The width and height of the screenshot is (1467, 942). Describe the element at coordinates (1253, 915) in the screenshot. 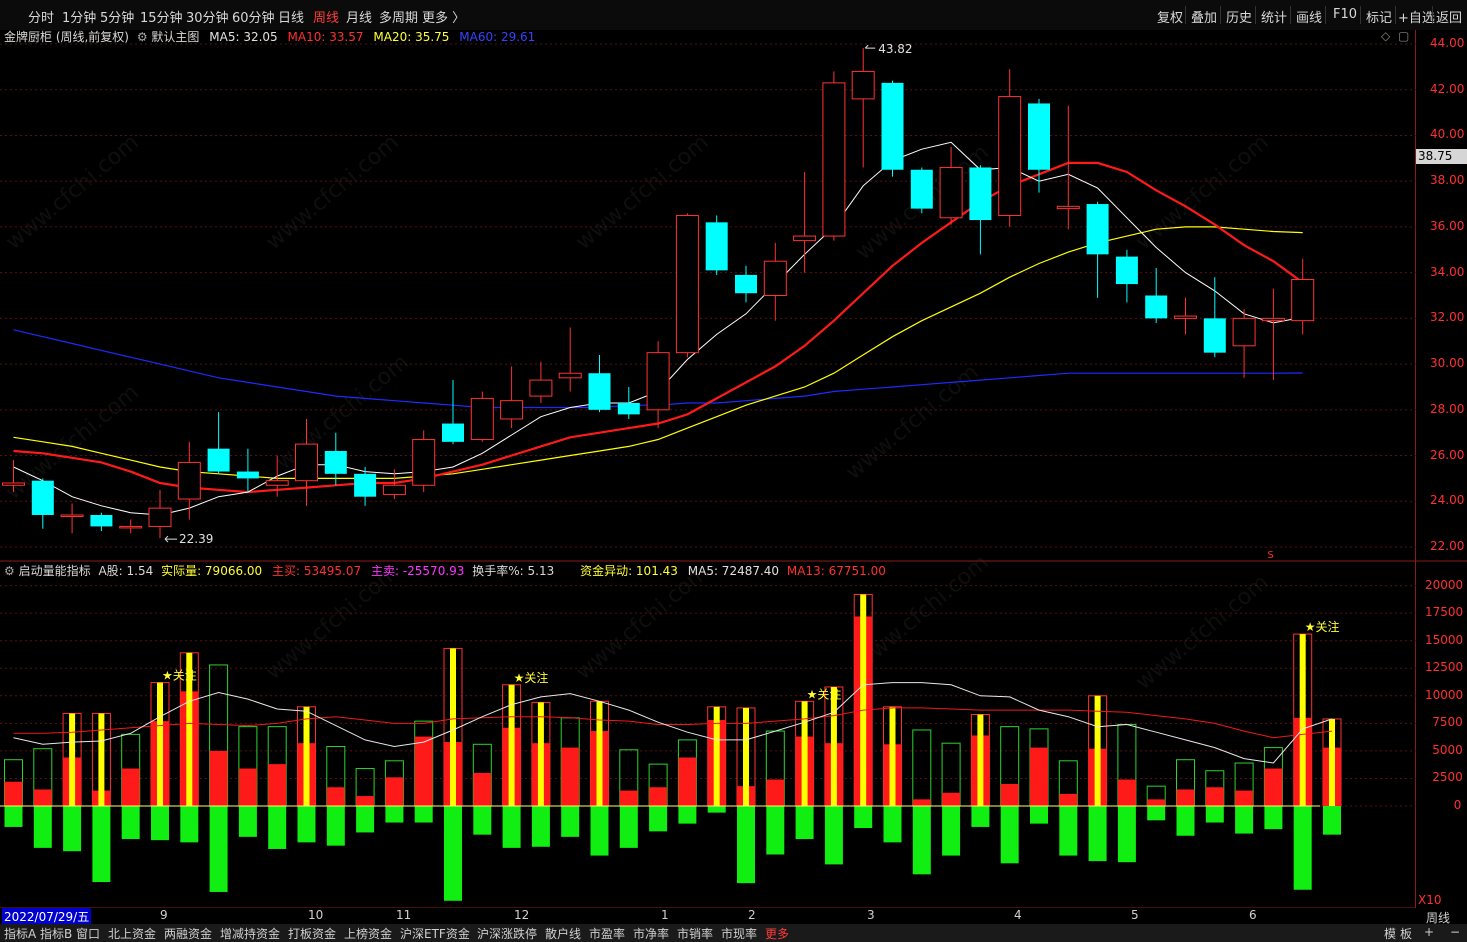

I see `month-label: 6` at that location.